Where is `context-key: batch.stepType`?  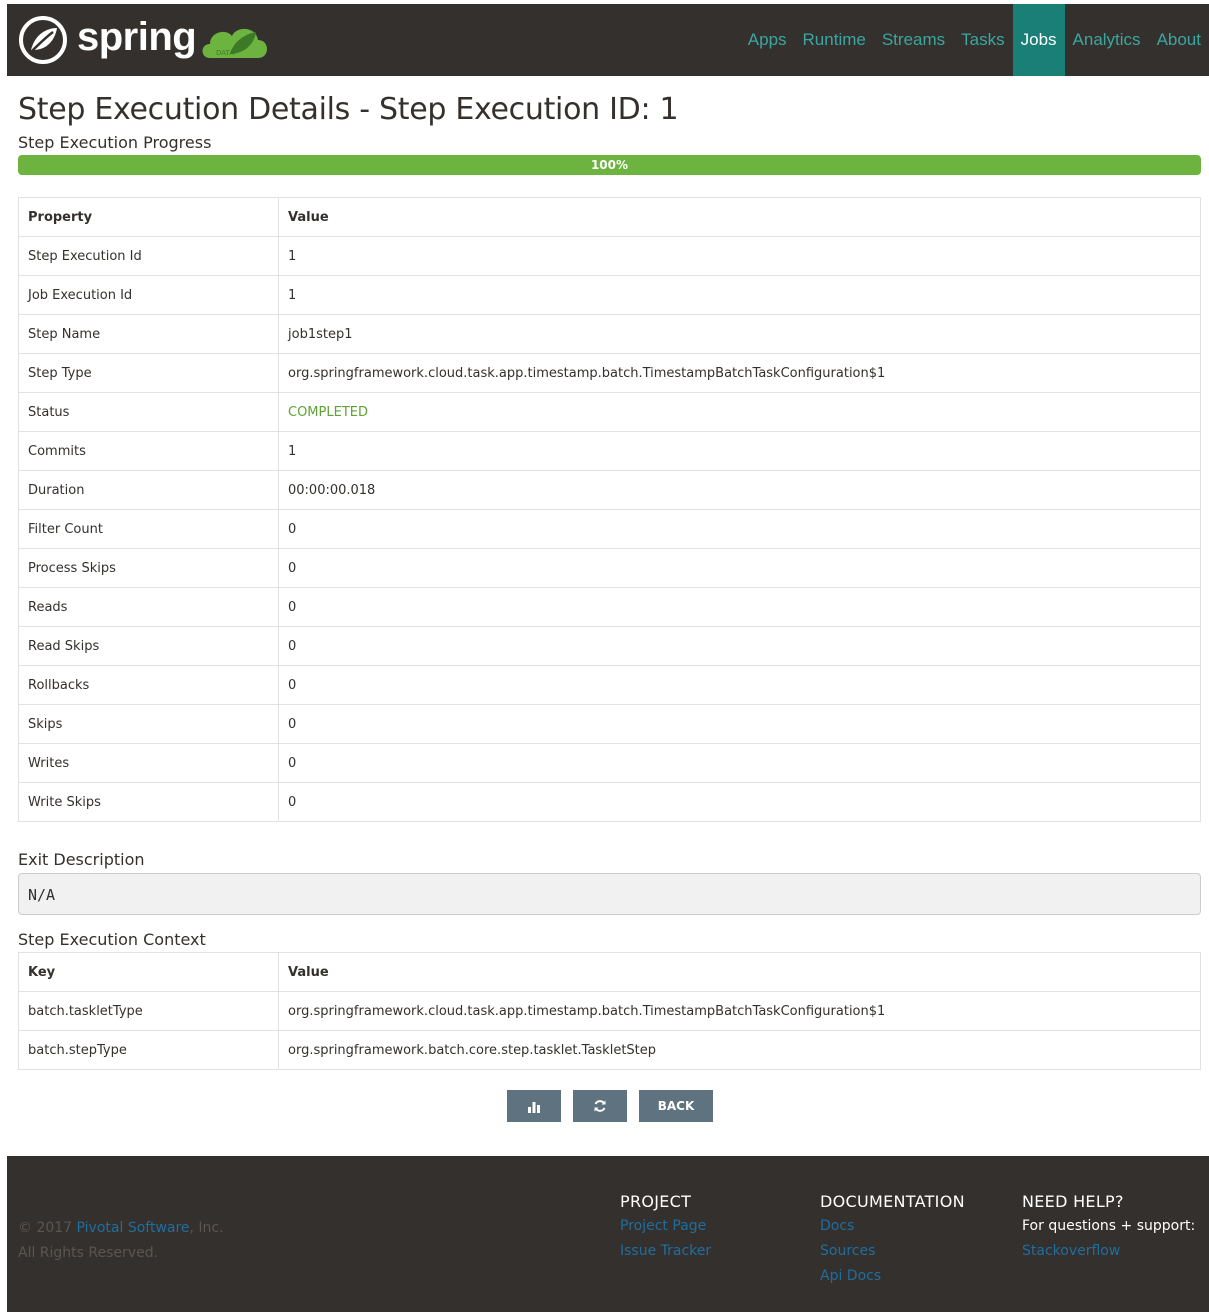
context-key: batch.stepType is located at coordinates (148, 1050).